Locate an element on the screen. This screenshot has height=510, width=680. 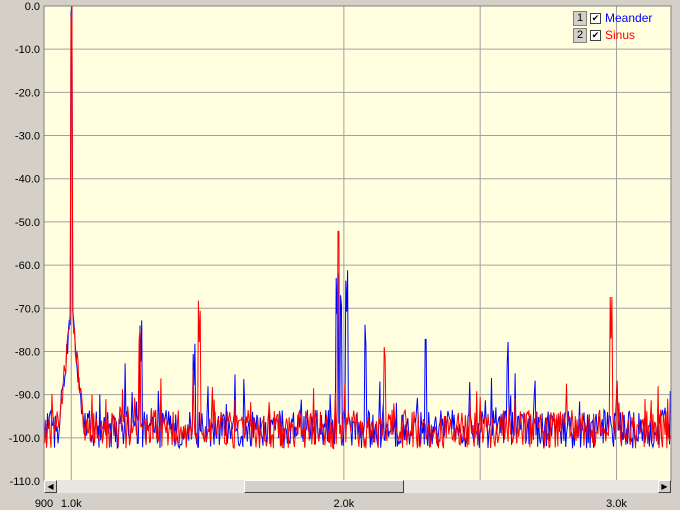
arrow-left-icon: ◀ is located at coordinates (50, 486).